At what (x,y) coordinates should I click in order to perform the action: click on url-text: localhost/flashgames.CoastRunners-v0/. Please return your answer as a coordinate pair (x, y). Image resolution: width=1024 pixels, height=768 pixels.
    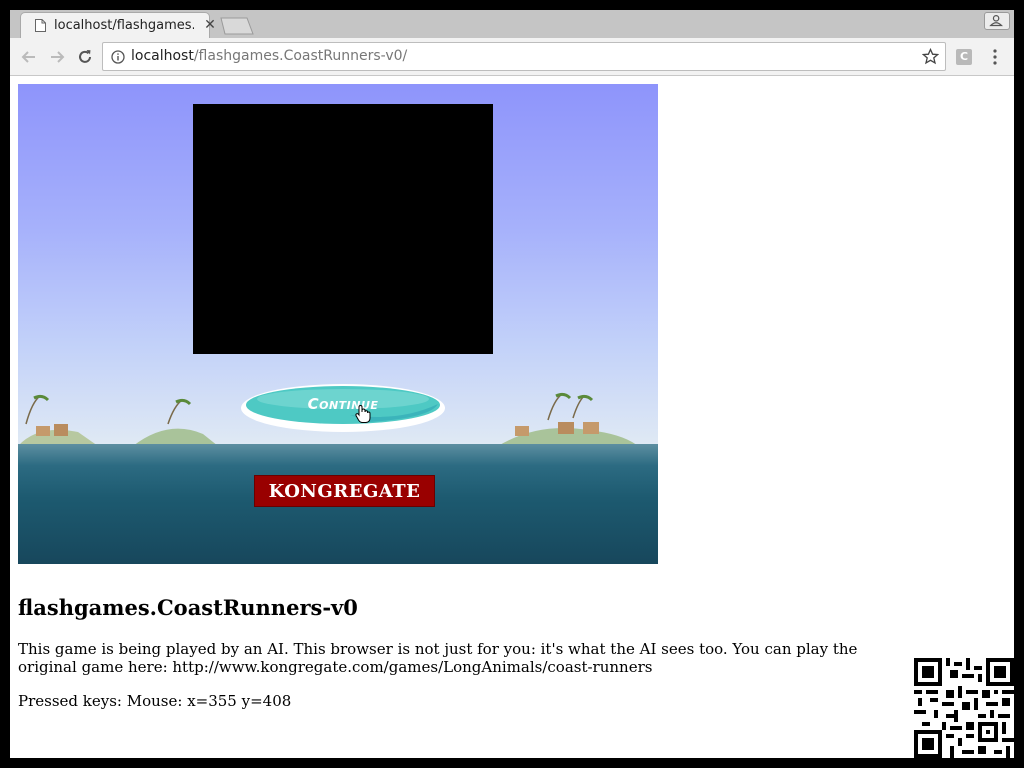
    Looking at the image, I should click on (269, 56).